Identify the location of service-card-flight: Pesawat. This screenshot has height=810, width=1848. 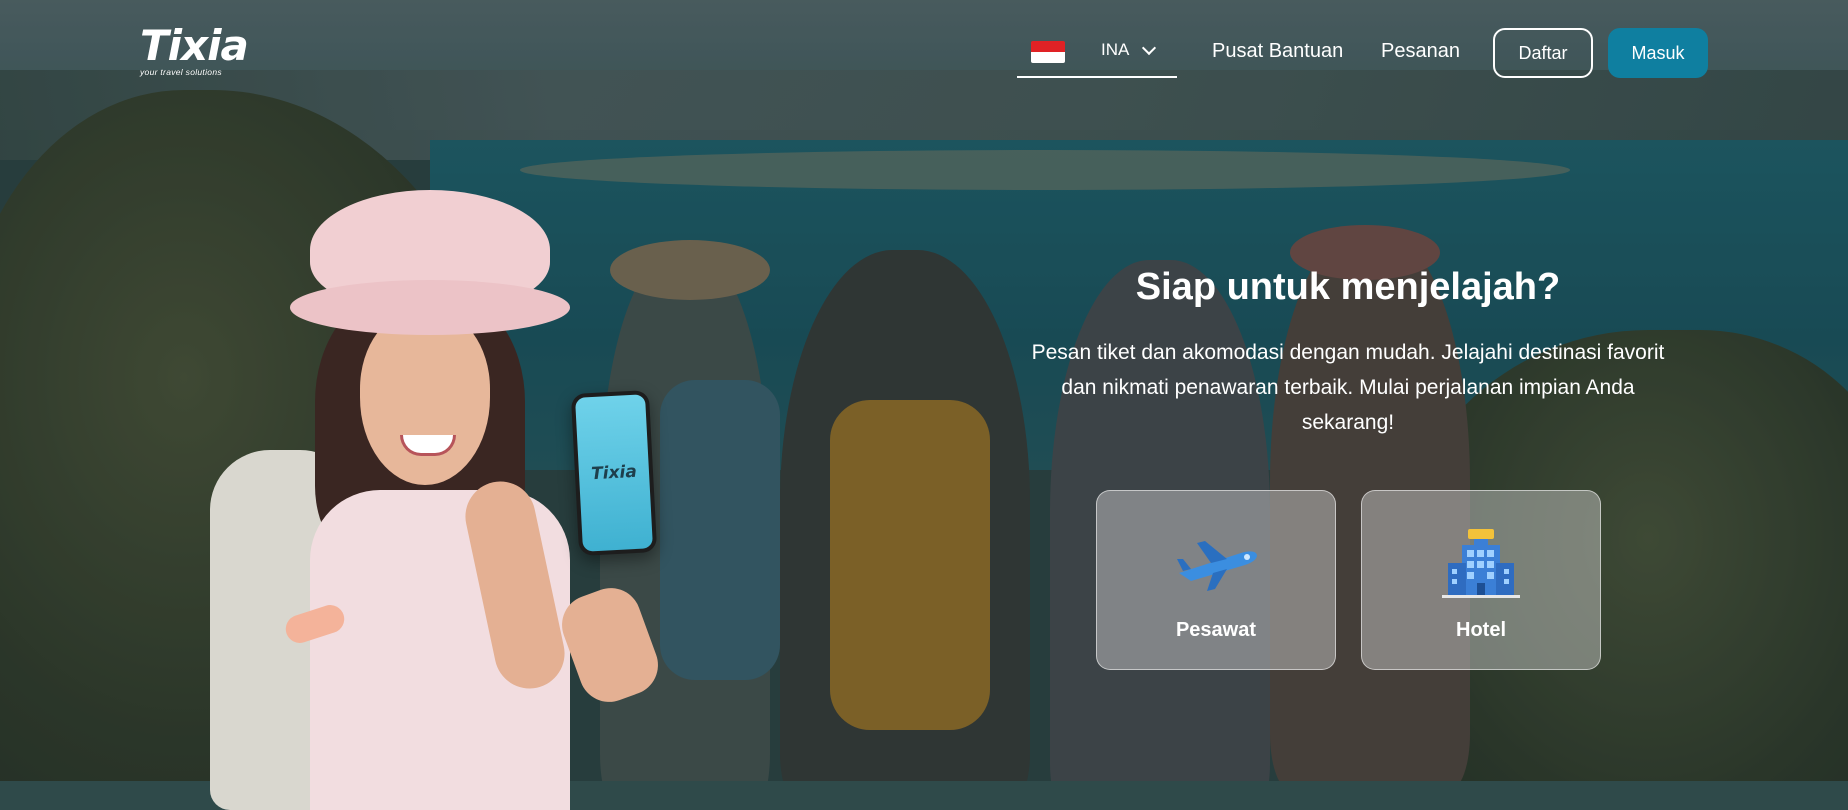
(1216, 580).